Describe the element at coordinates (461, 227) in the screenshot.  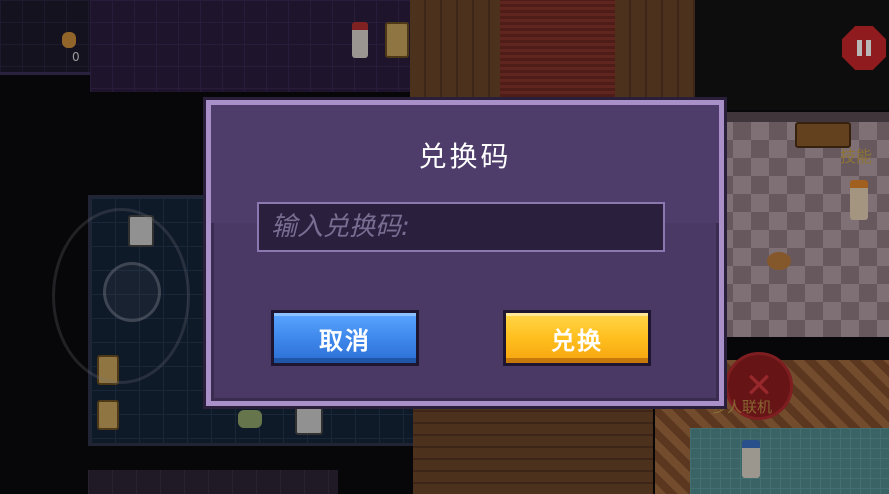
I see `redeem-code-input` at that location.